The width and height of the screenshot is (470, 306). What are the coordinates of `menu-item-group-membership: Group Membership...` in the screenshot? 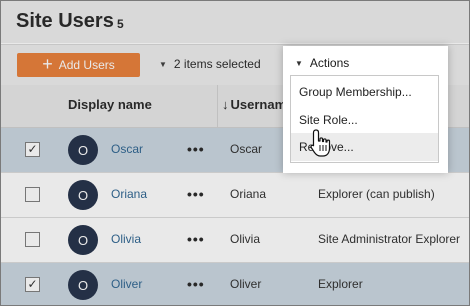 It's located at (364, 92).